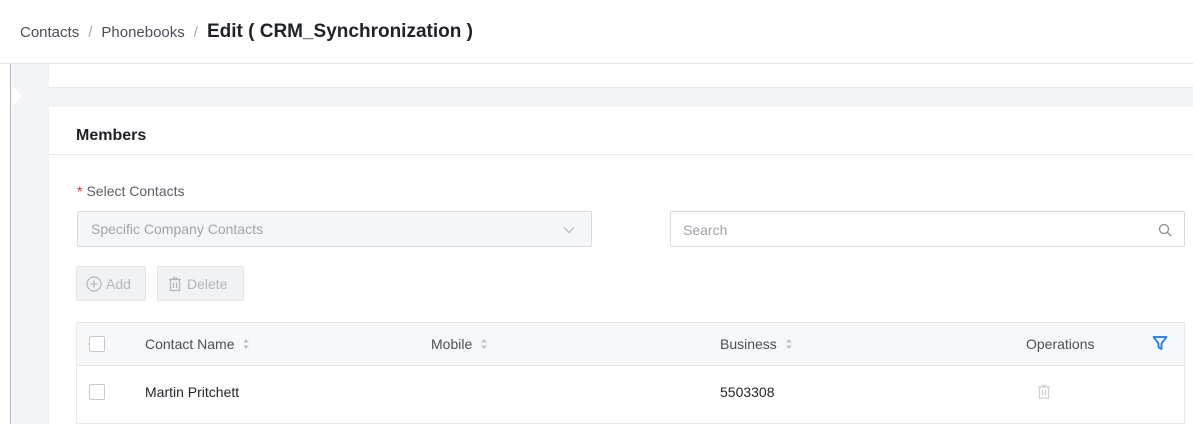 The width and height of the screenshot is (1193, 424). What do you see at coordinates (17, 96) in the screenshot?
I see `sidebar-collapse-handle` at bounding box center [17, 96].